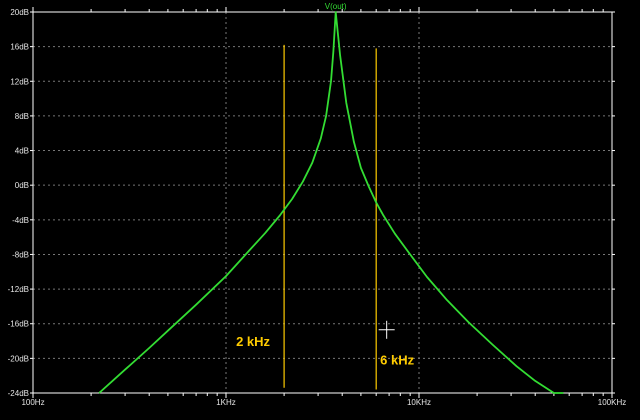 The image size is (640, 420). Describe the element at coordinates (22, 116) in the screenshot. I see `y-tick-label: 8dB` at that location.